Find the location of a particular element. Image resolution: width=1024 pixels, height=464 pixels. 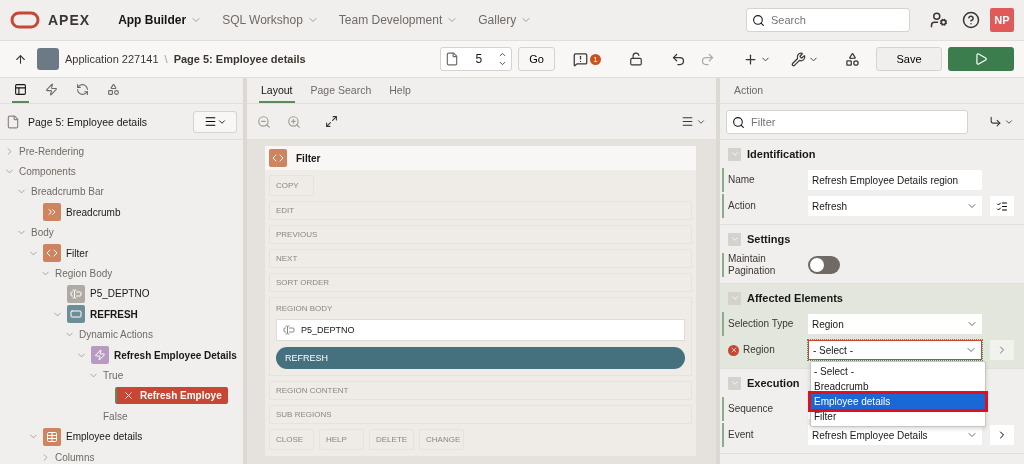

property-label: Name is located at coordinates (741, 180).